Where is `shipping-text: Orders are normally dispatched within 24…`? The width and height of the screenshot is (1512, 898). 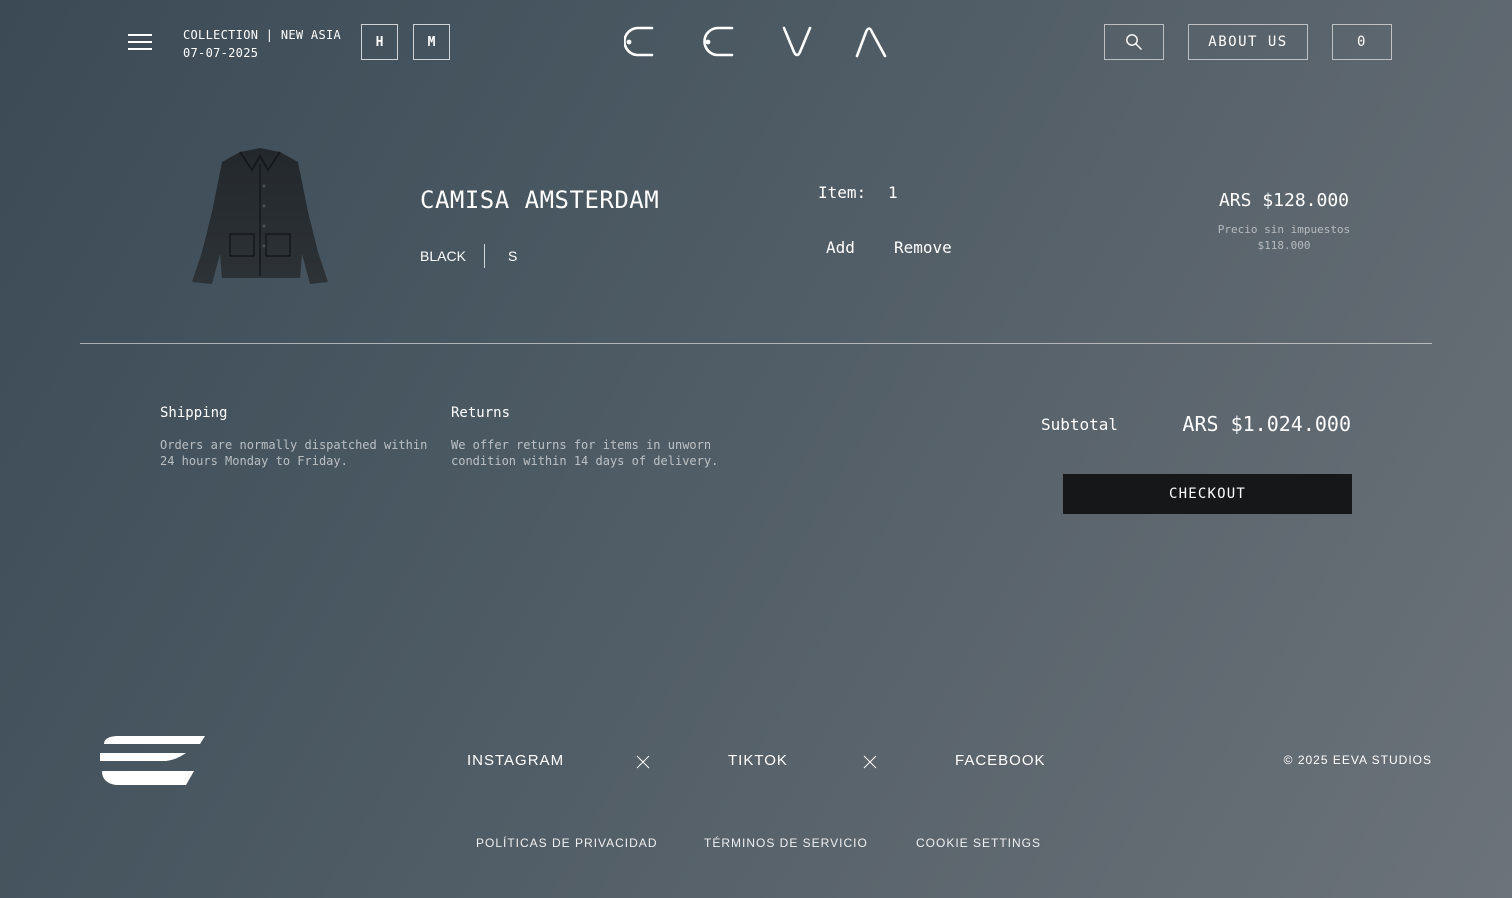
shipping-text: Orders are normally dispatched within 24… is located at coordinates (294, 453).